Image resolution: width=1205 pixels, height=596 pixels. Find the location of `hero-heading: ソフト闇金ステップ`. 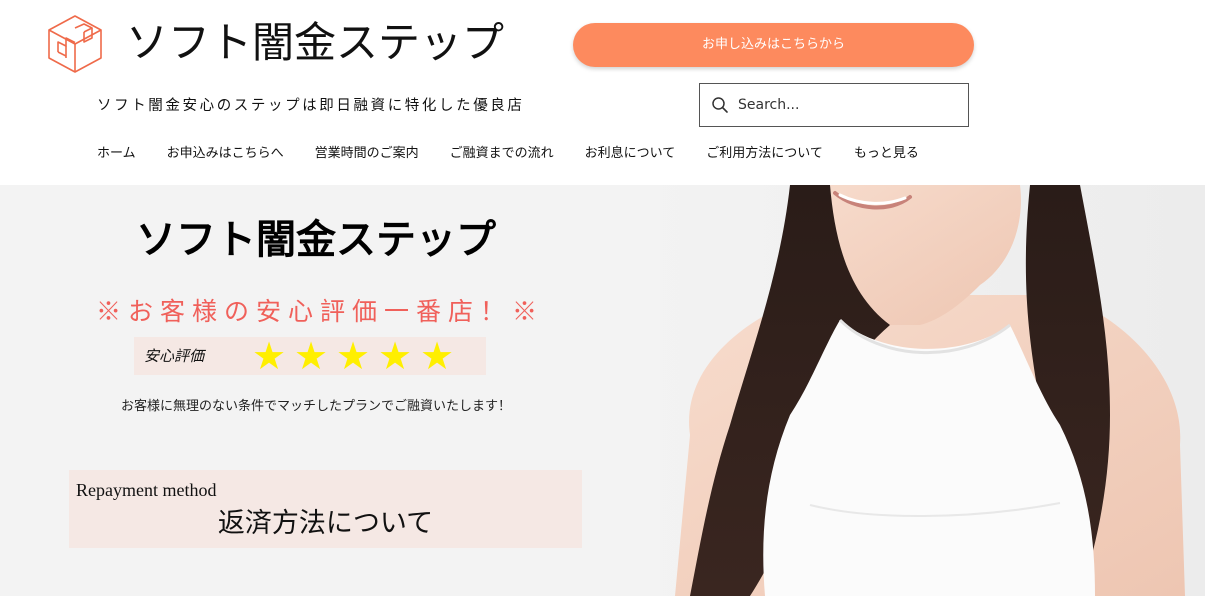

hero-heading: ソフト闇金ステップ is located at coordinates (316, 240).